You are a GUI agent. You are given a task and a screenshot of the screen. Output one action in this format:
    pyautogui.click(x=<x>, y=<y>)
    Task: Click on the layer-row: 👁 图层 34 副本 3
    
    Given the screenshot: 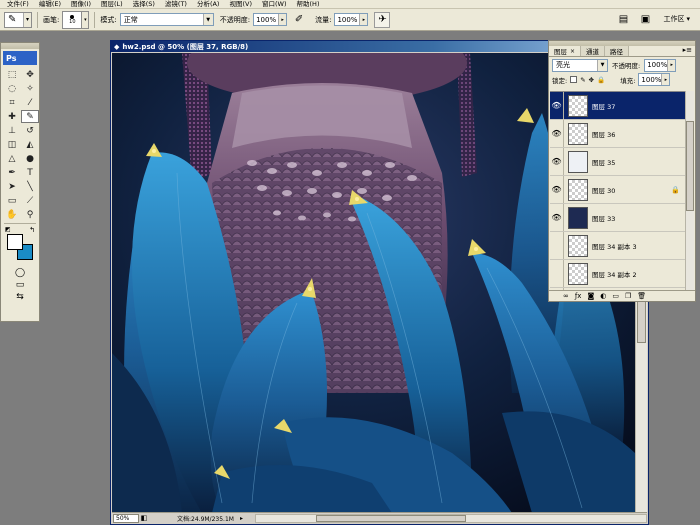 What is the action you would take?
    pyautogui.click(x=618, y=246)
    